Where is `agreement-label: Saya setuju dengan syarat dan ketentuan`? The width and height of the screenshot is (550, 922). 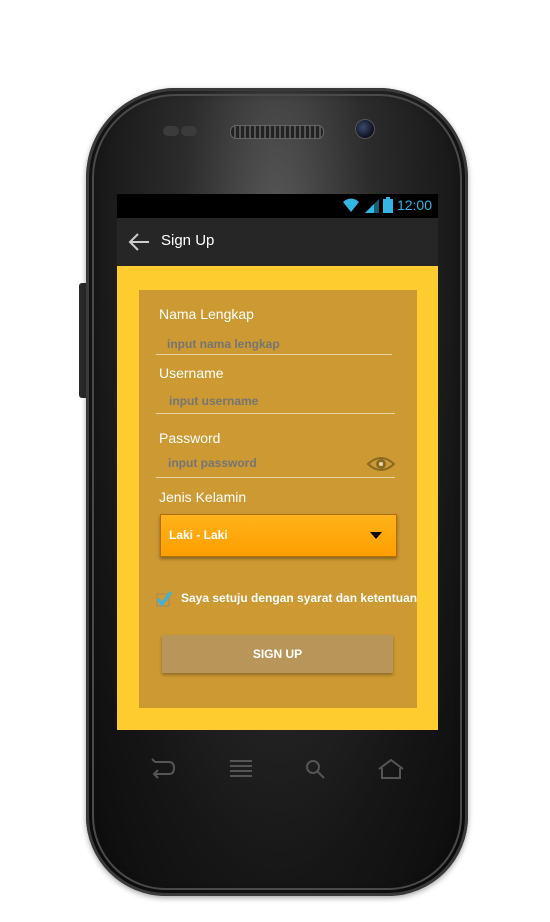
agreement-label: Saya setuju dengan syarat dan ketentuan is located at coordinates (299, 598).